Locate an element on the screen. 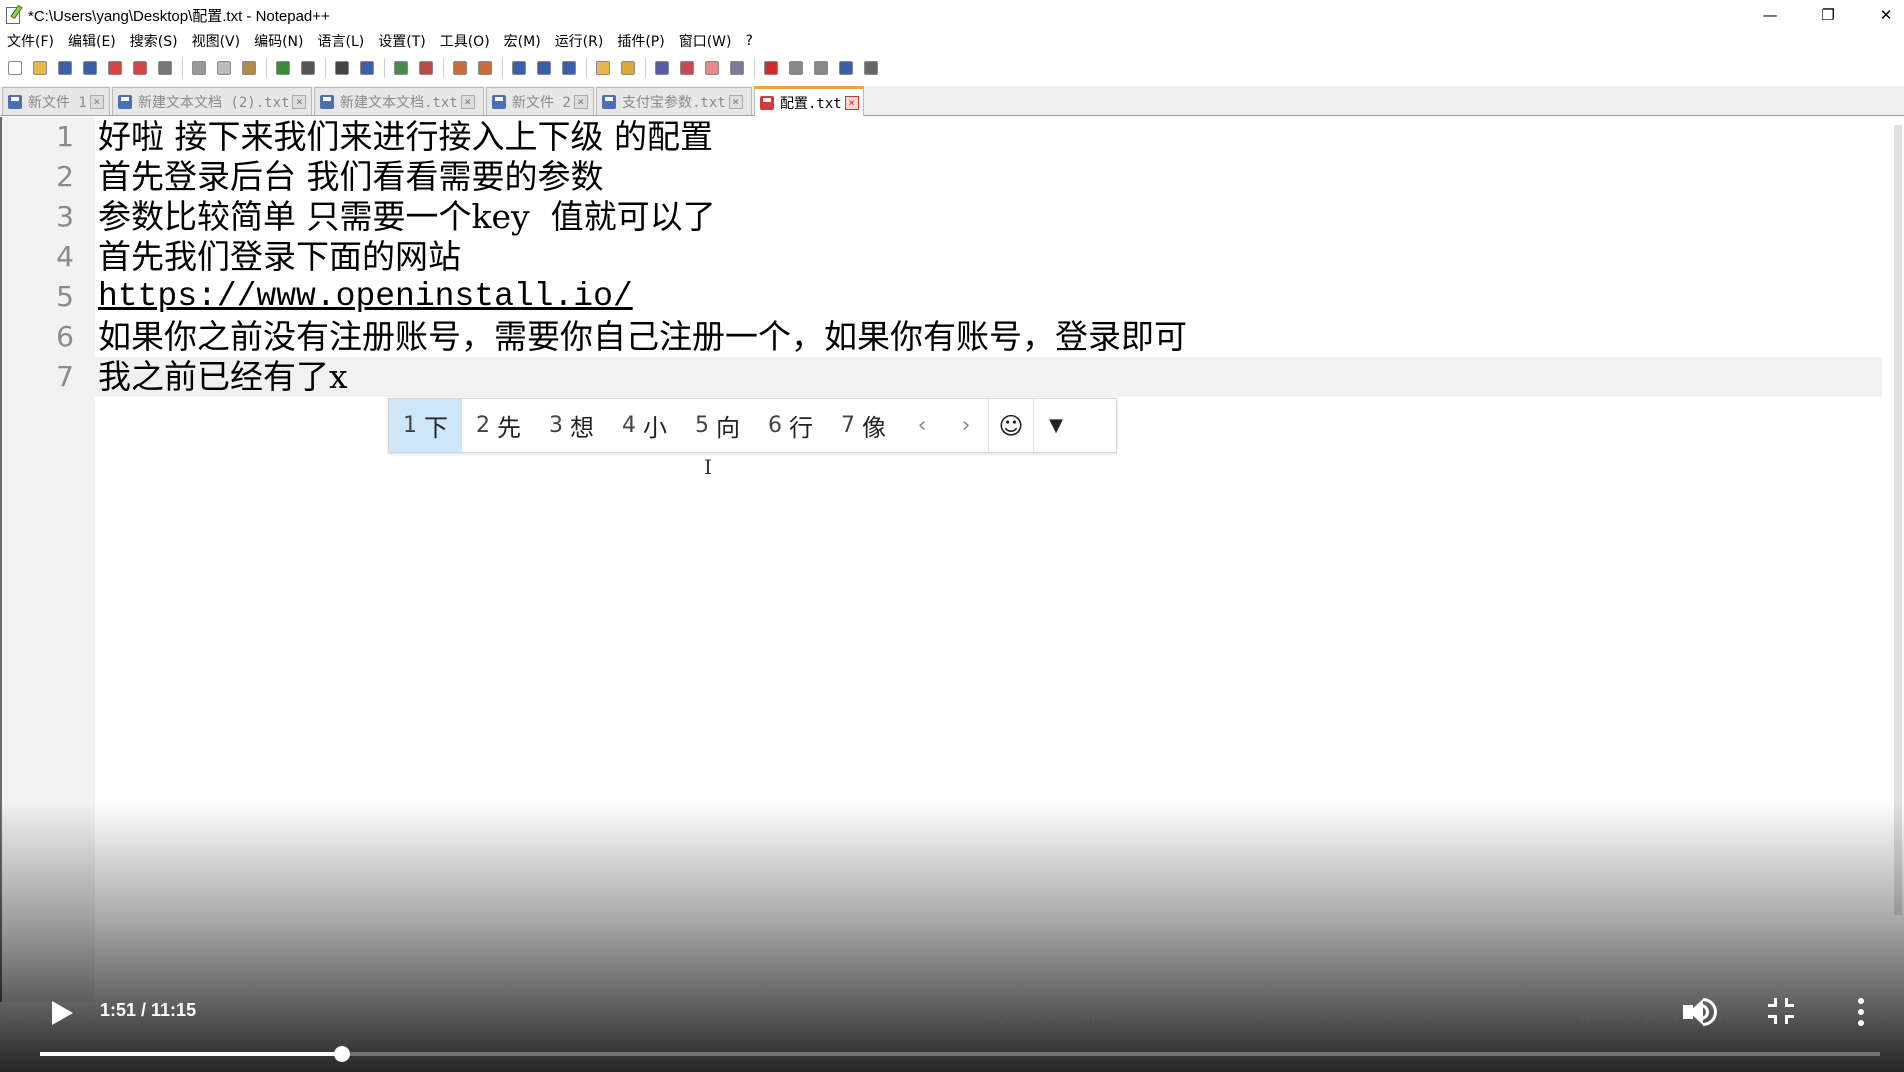 The width and height of the screenshot is (1904, 1072). ime-candidate: 4小 is located at coordinates (644, 425).